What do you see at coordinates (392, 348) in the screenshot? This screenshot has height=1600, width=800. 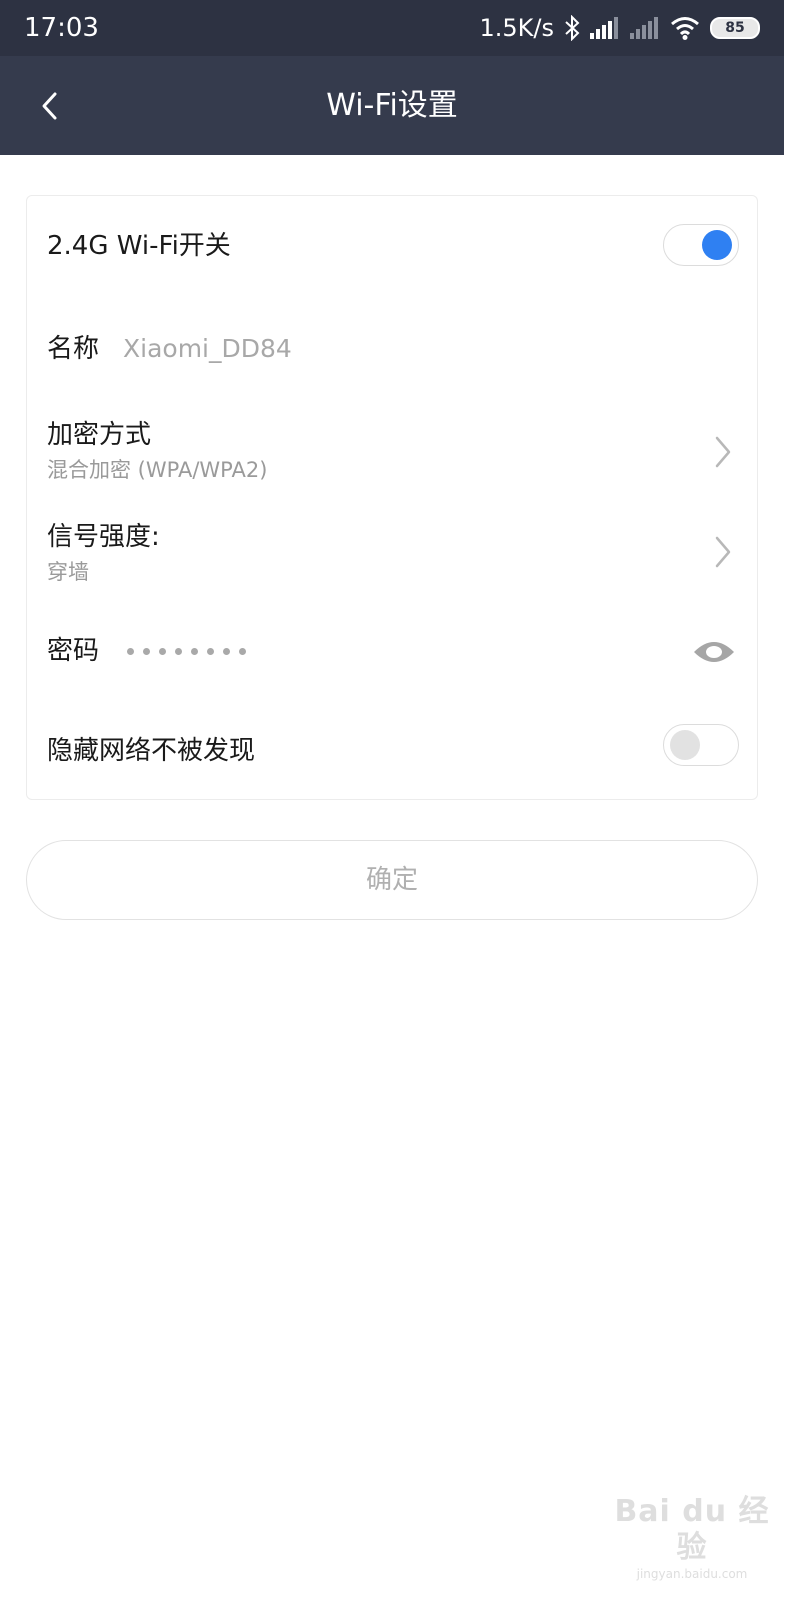 I see `name-row: 名称 Xiaomi_DD84` at bounding box center [392, 348].